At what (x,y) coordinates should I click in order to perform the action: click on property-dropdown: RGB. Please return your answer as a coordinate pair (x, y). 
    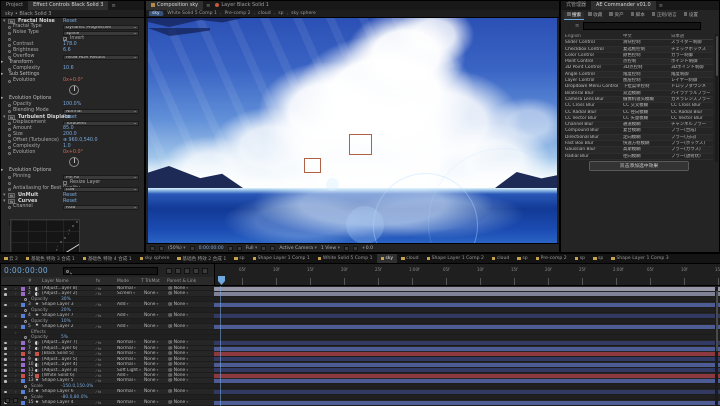
    Looking at the image, I should click on (101, 207).